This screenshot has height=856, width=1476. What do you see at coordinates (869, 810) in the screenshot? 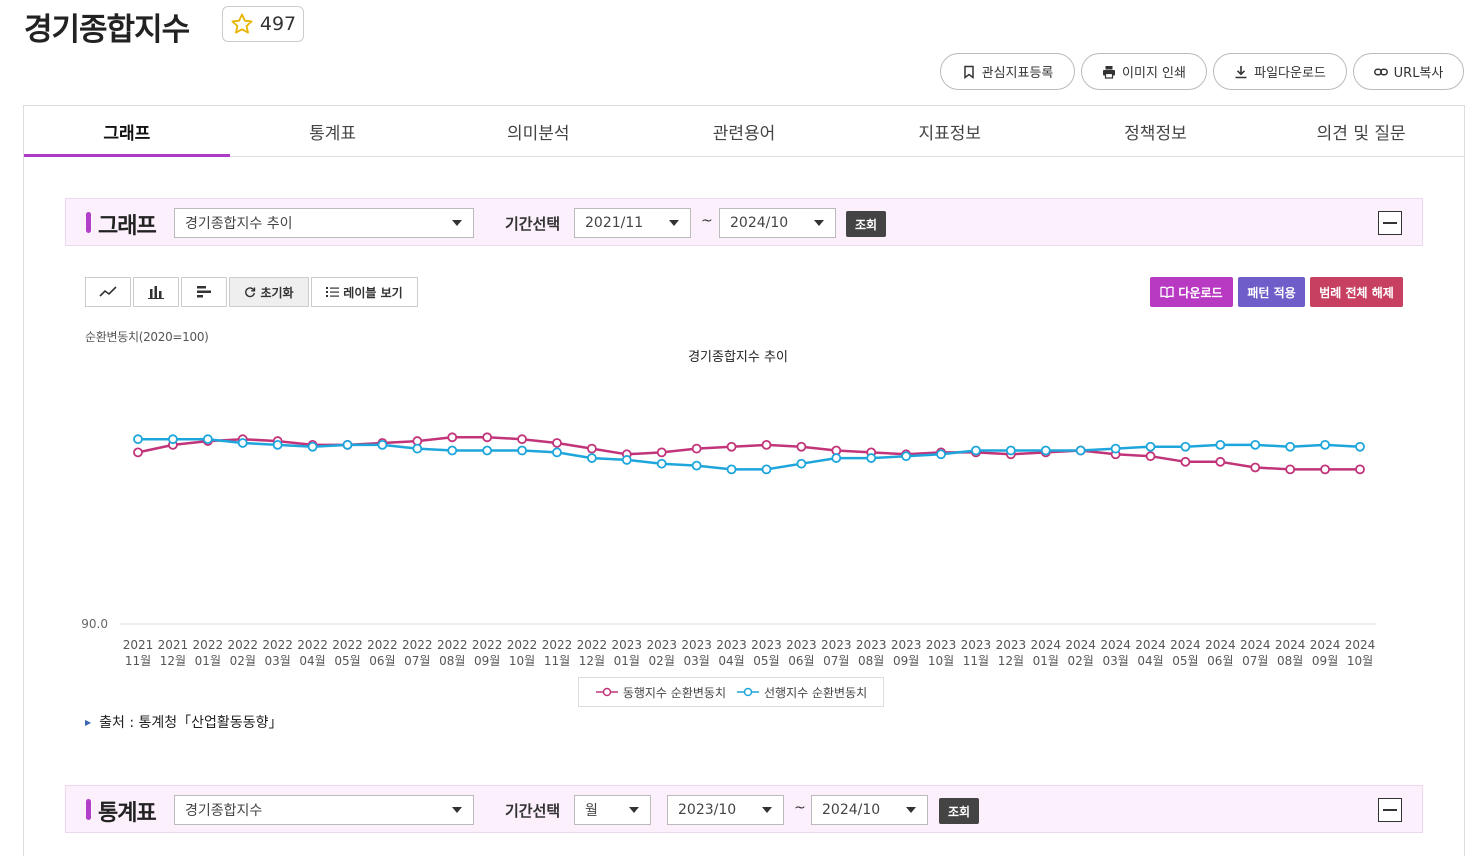
I see `table-to-select: 2024/10` at bounding box center [869, 810].